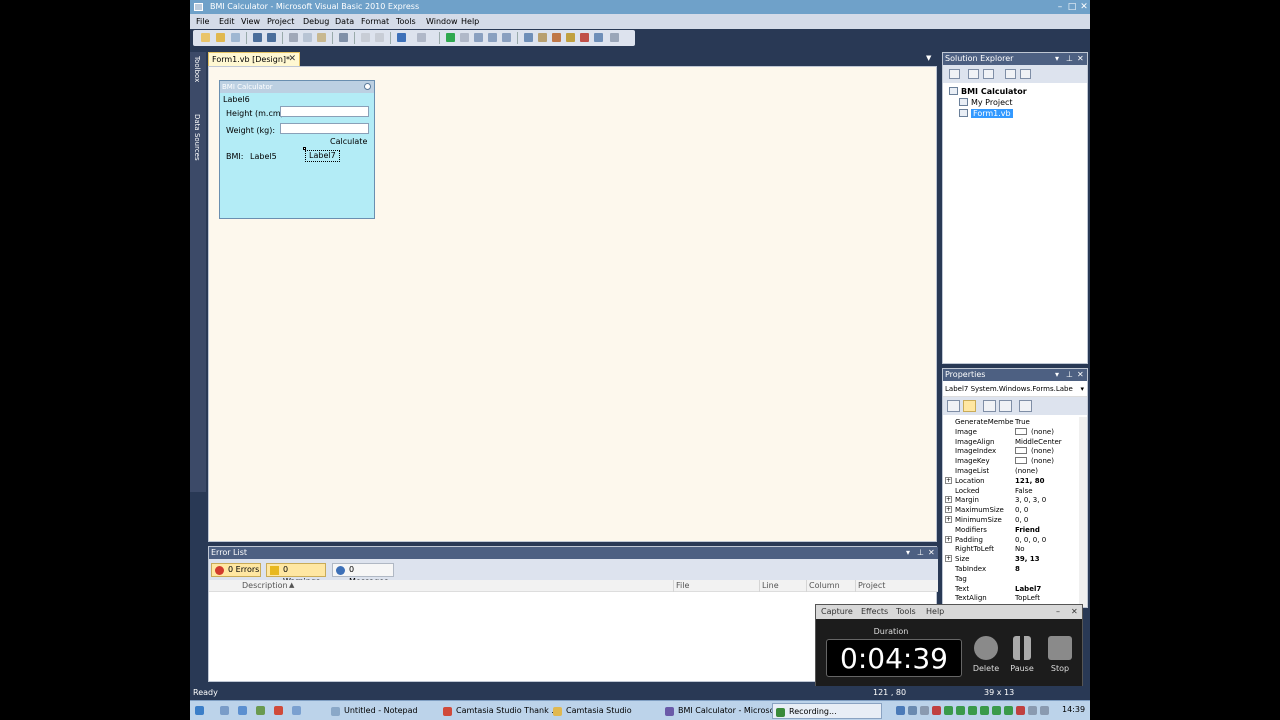 This screenshot has height=720, width=1280. Describe the element at coordinates (236, 570) in the screenshot. I see `errors-filter-button: 0 Errors` at that location.